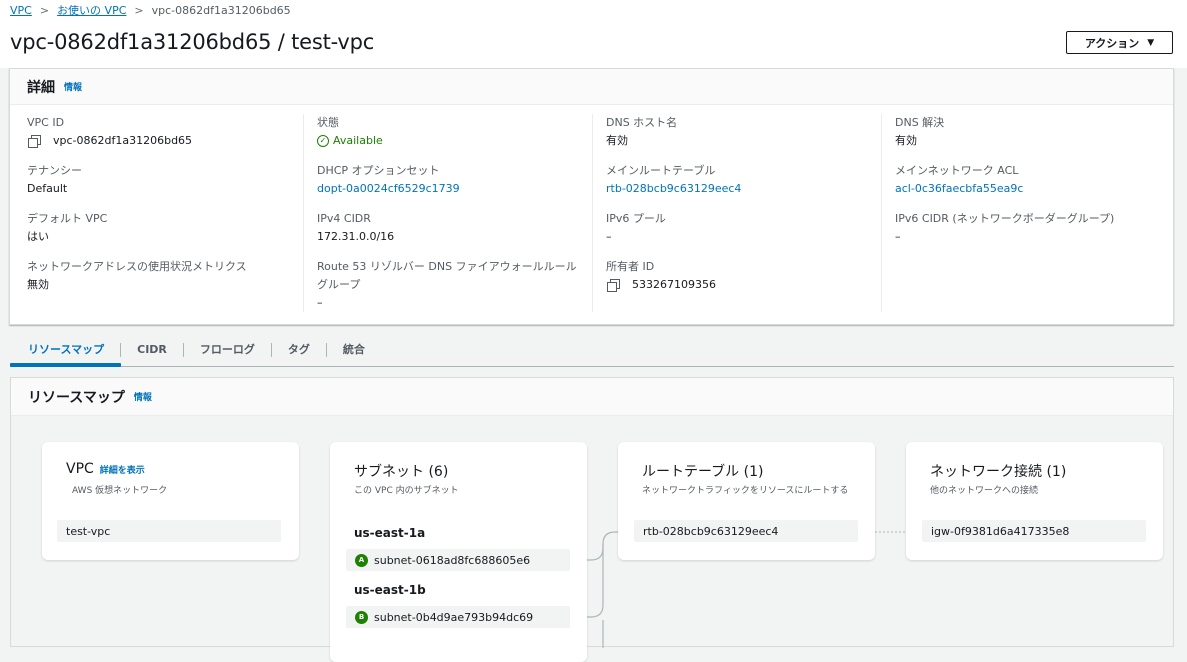 The height and width of the screenshot is (662, 1187). What do you see at coordinates (743, 189) in the screenshot?
I see `main-route-table-link: rtb-028bcb9c63129eec4` at bounding box center [743, 189].